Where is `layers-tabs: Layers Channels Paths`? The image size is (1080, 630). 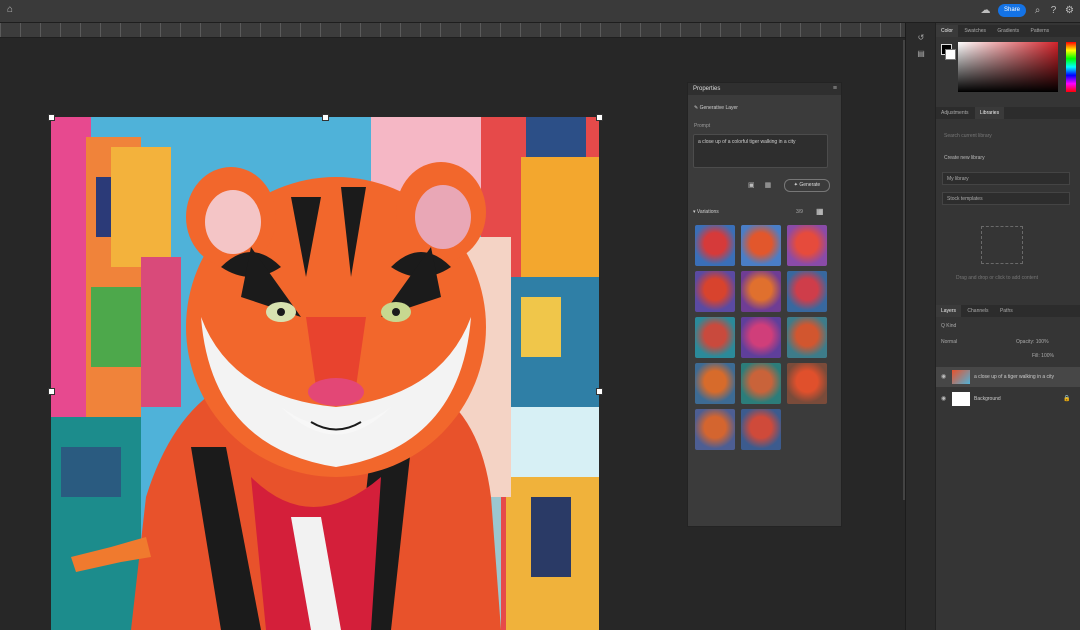
layers-tabs: Layers Channels Paths is located at coordinates (1008, 311).